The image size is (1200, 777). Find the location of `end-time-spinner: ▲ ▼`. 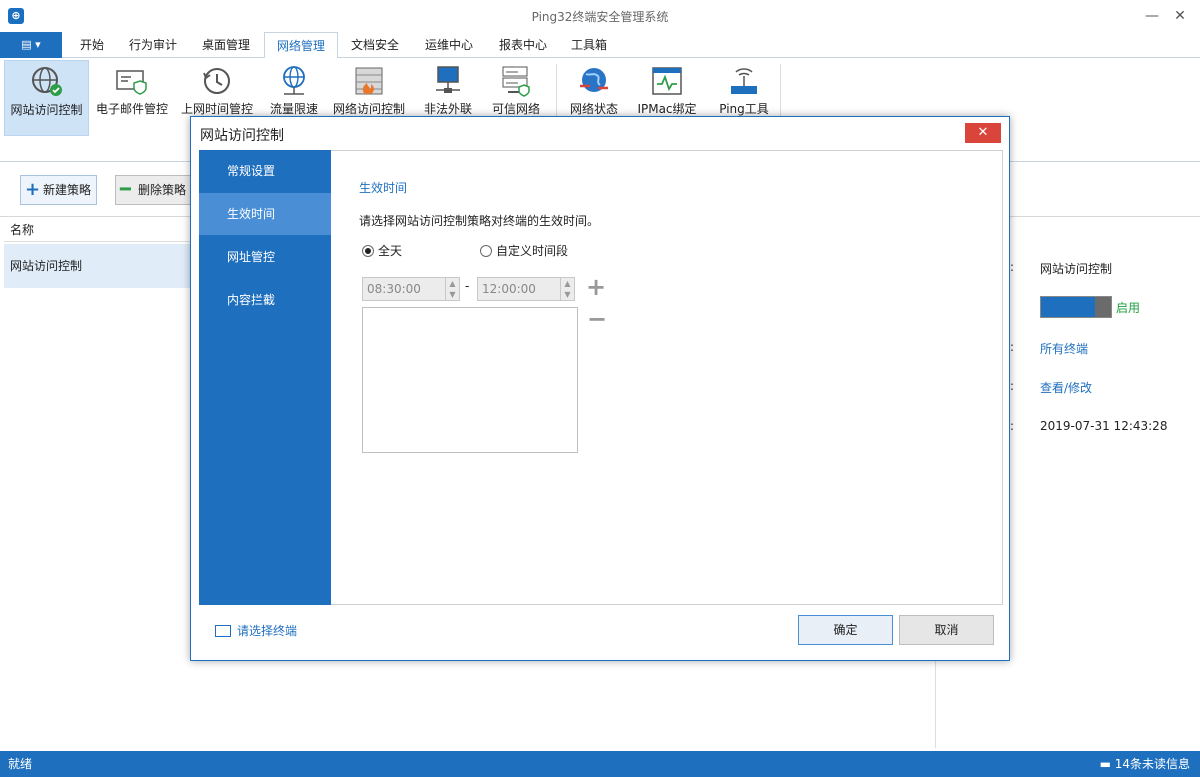

end-time-spinner: ▲ ▼ is located at coordinates (567, 289).